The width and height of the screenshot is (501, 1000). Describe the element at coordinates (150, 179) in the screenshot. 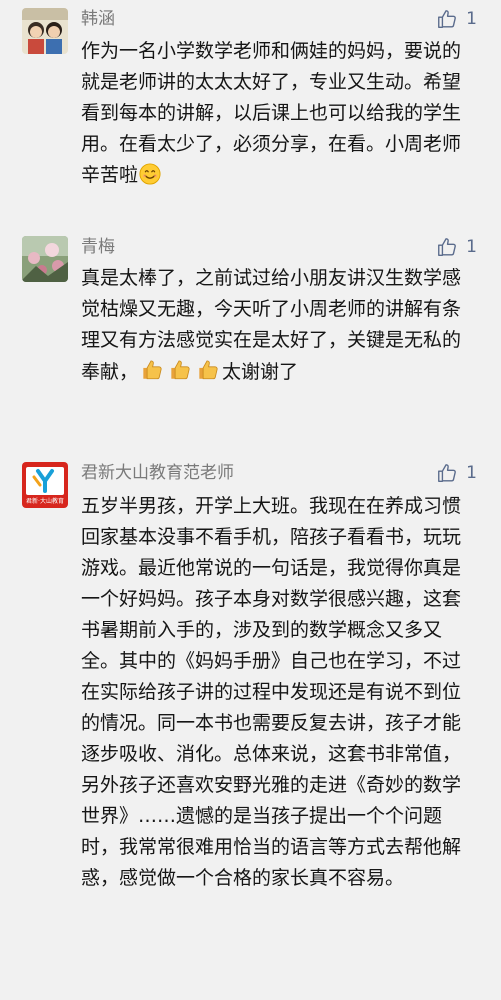

I see `smile-emoji` at that location.